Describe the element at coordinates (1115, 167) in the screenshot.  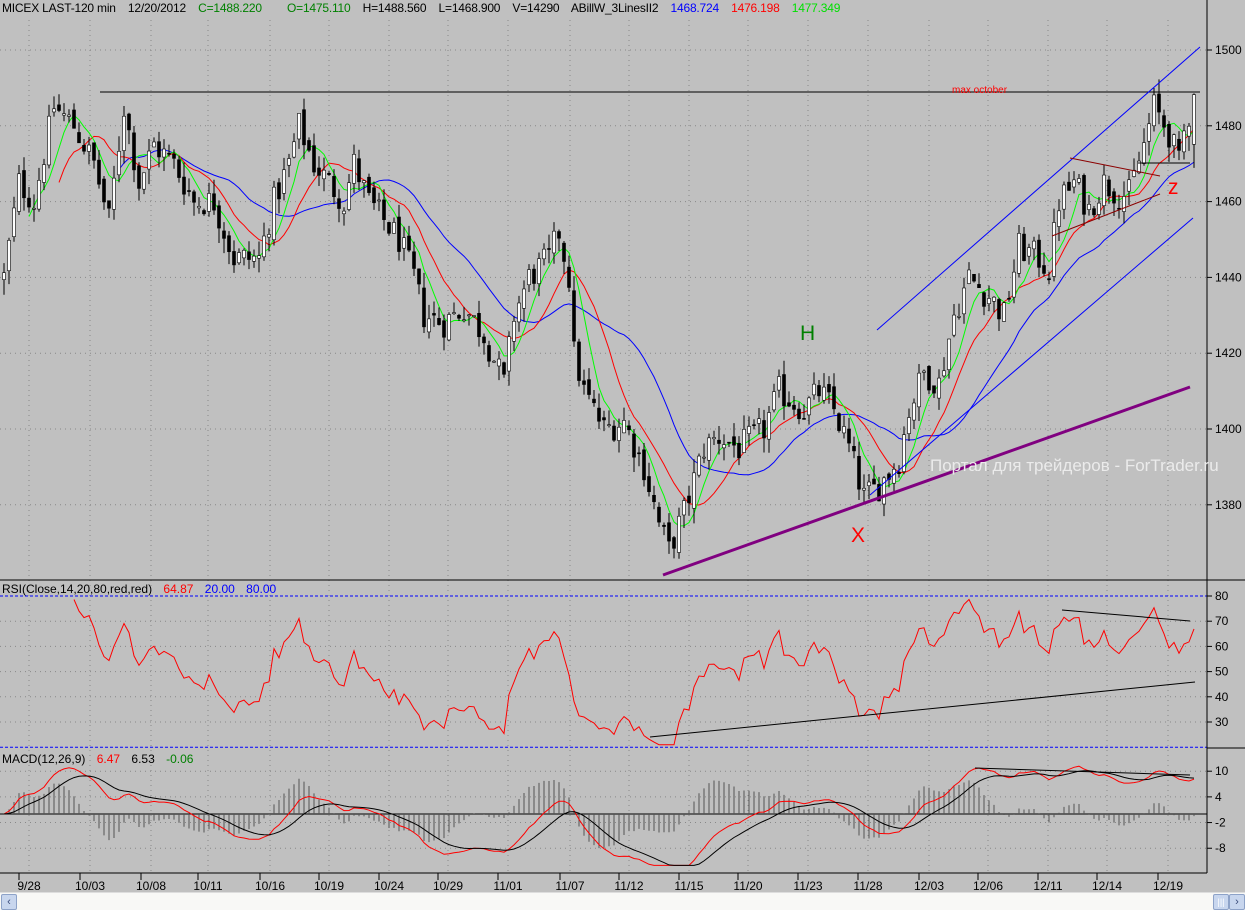
I see `triangle-upper-line` at that location.